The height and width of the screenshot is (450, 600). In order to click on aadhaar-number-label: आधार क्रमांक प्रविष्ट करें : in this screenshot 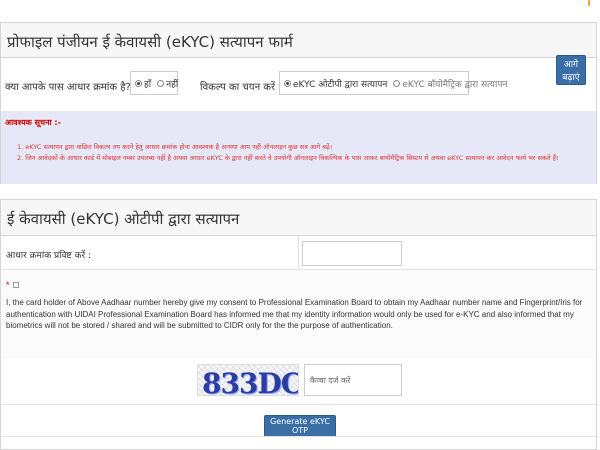, I will do `click(49, 256)`.